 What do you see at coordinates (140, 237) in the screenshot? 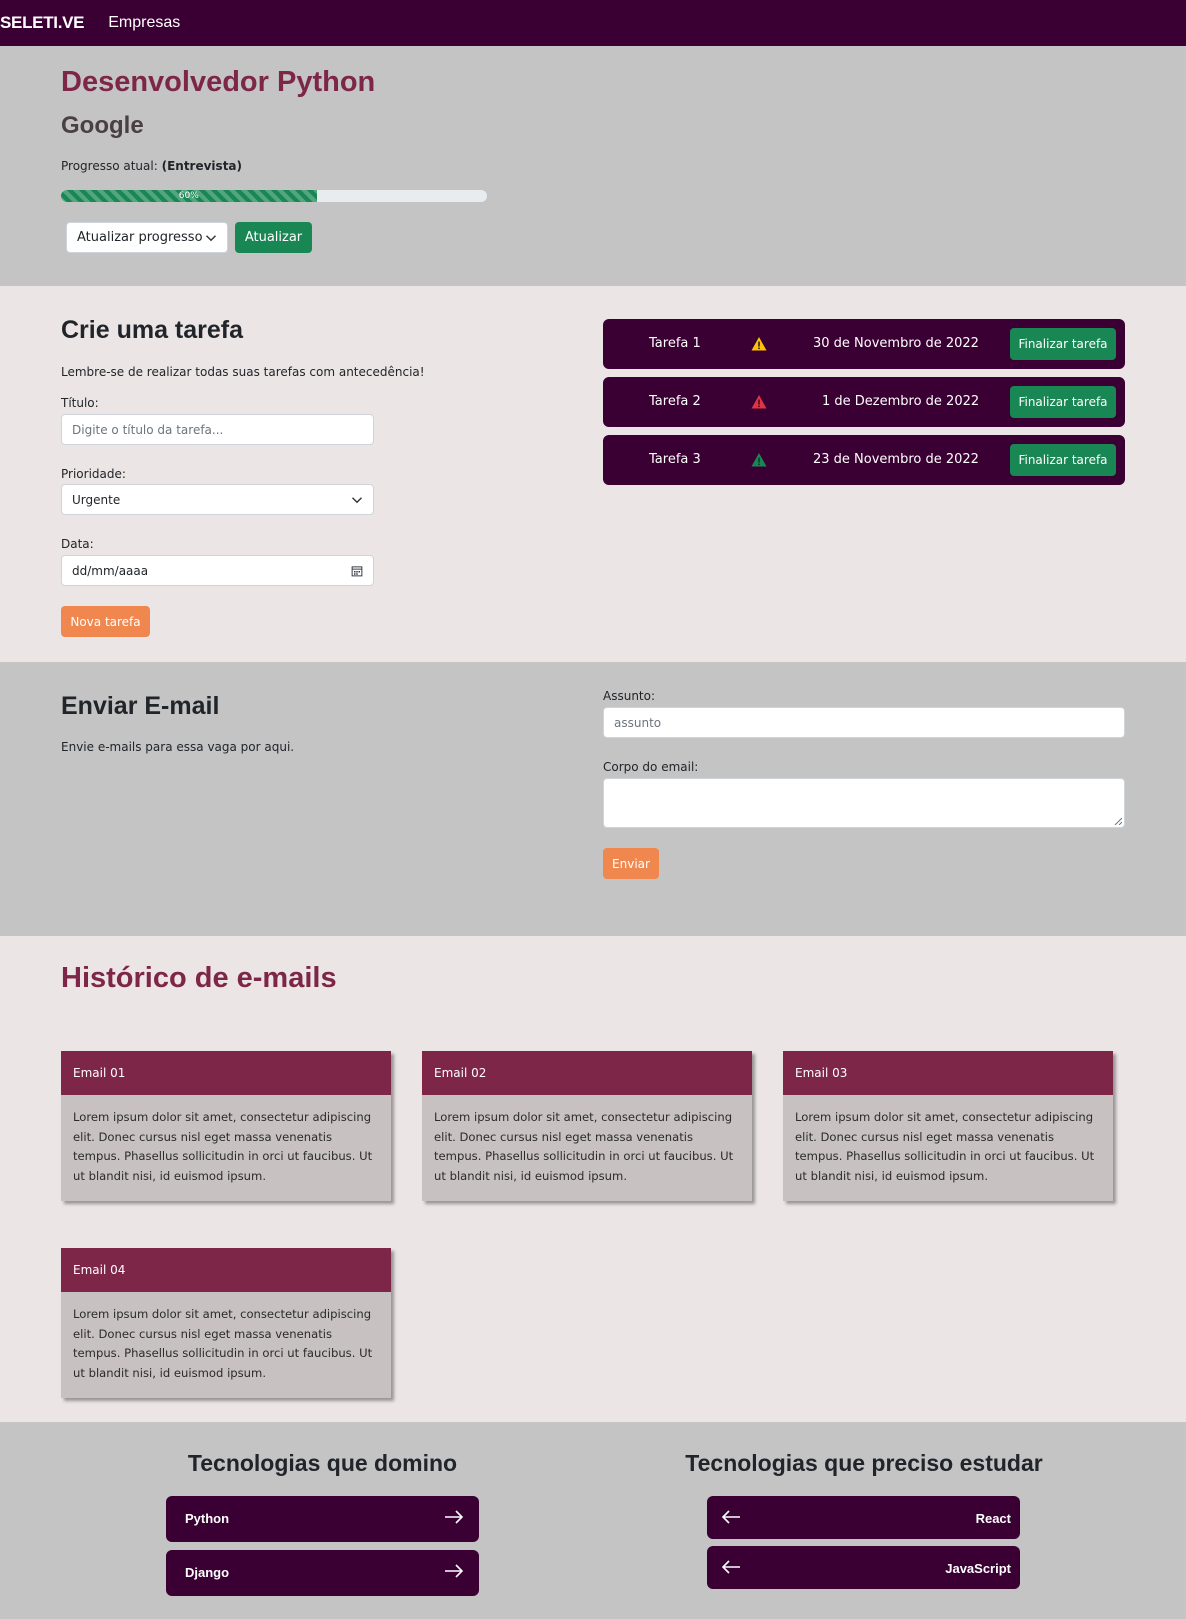
I see `progress-select-value: Atualizar progresso` at bounding box center [140, 237].